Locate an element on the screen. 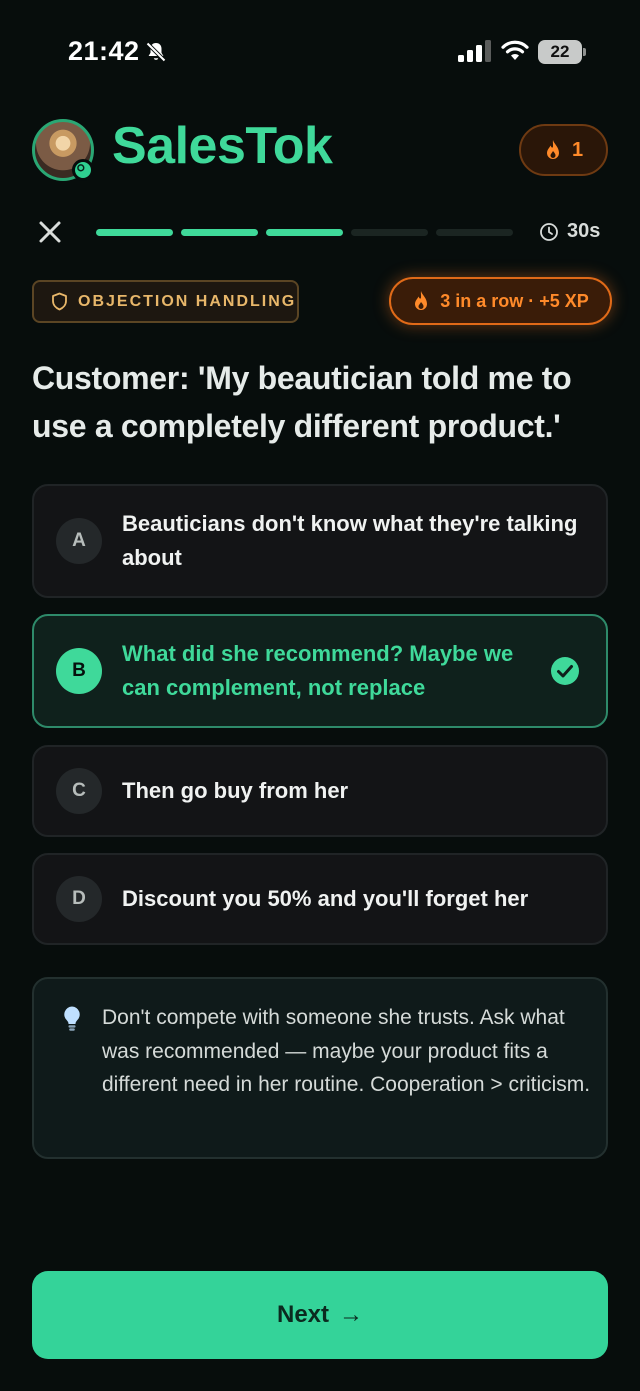 The height and width of the screenshot is (1391, 640). category-tag: OBJECTION HANDLING is located at coordinates (165, 301).